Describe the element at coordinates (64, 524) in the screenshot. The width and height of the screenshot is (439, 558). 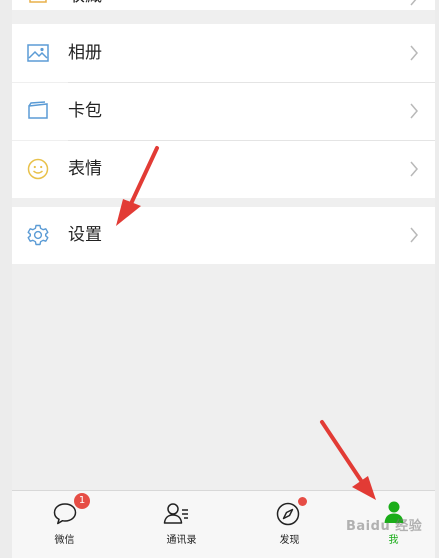
I see `tab-chats: 1 微信` at that location.